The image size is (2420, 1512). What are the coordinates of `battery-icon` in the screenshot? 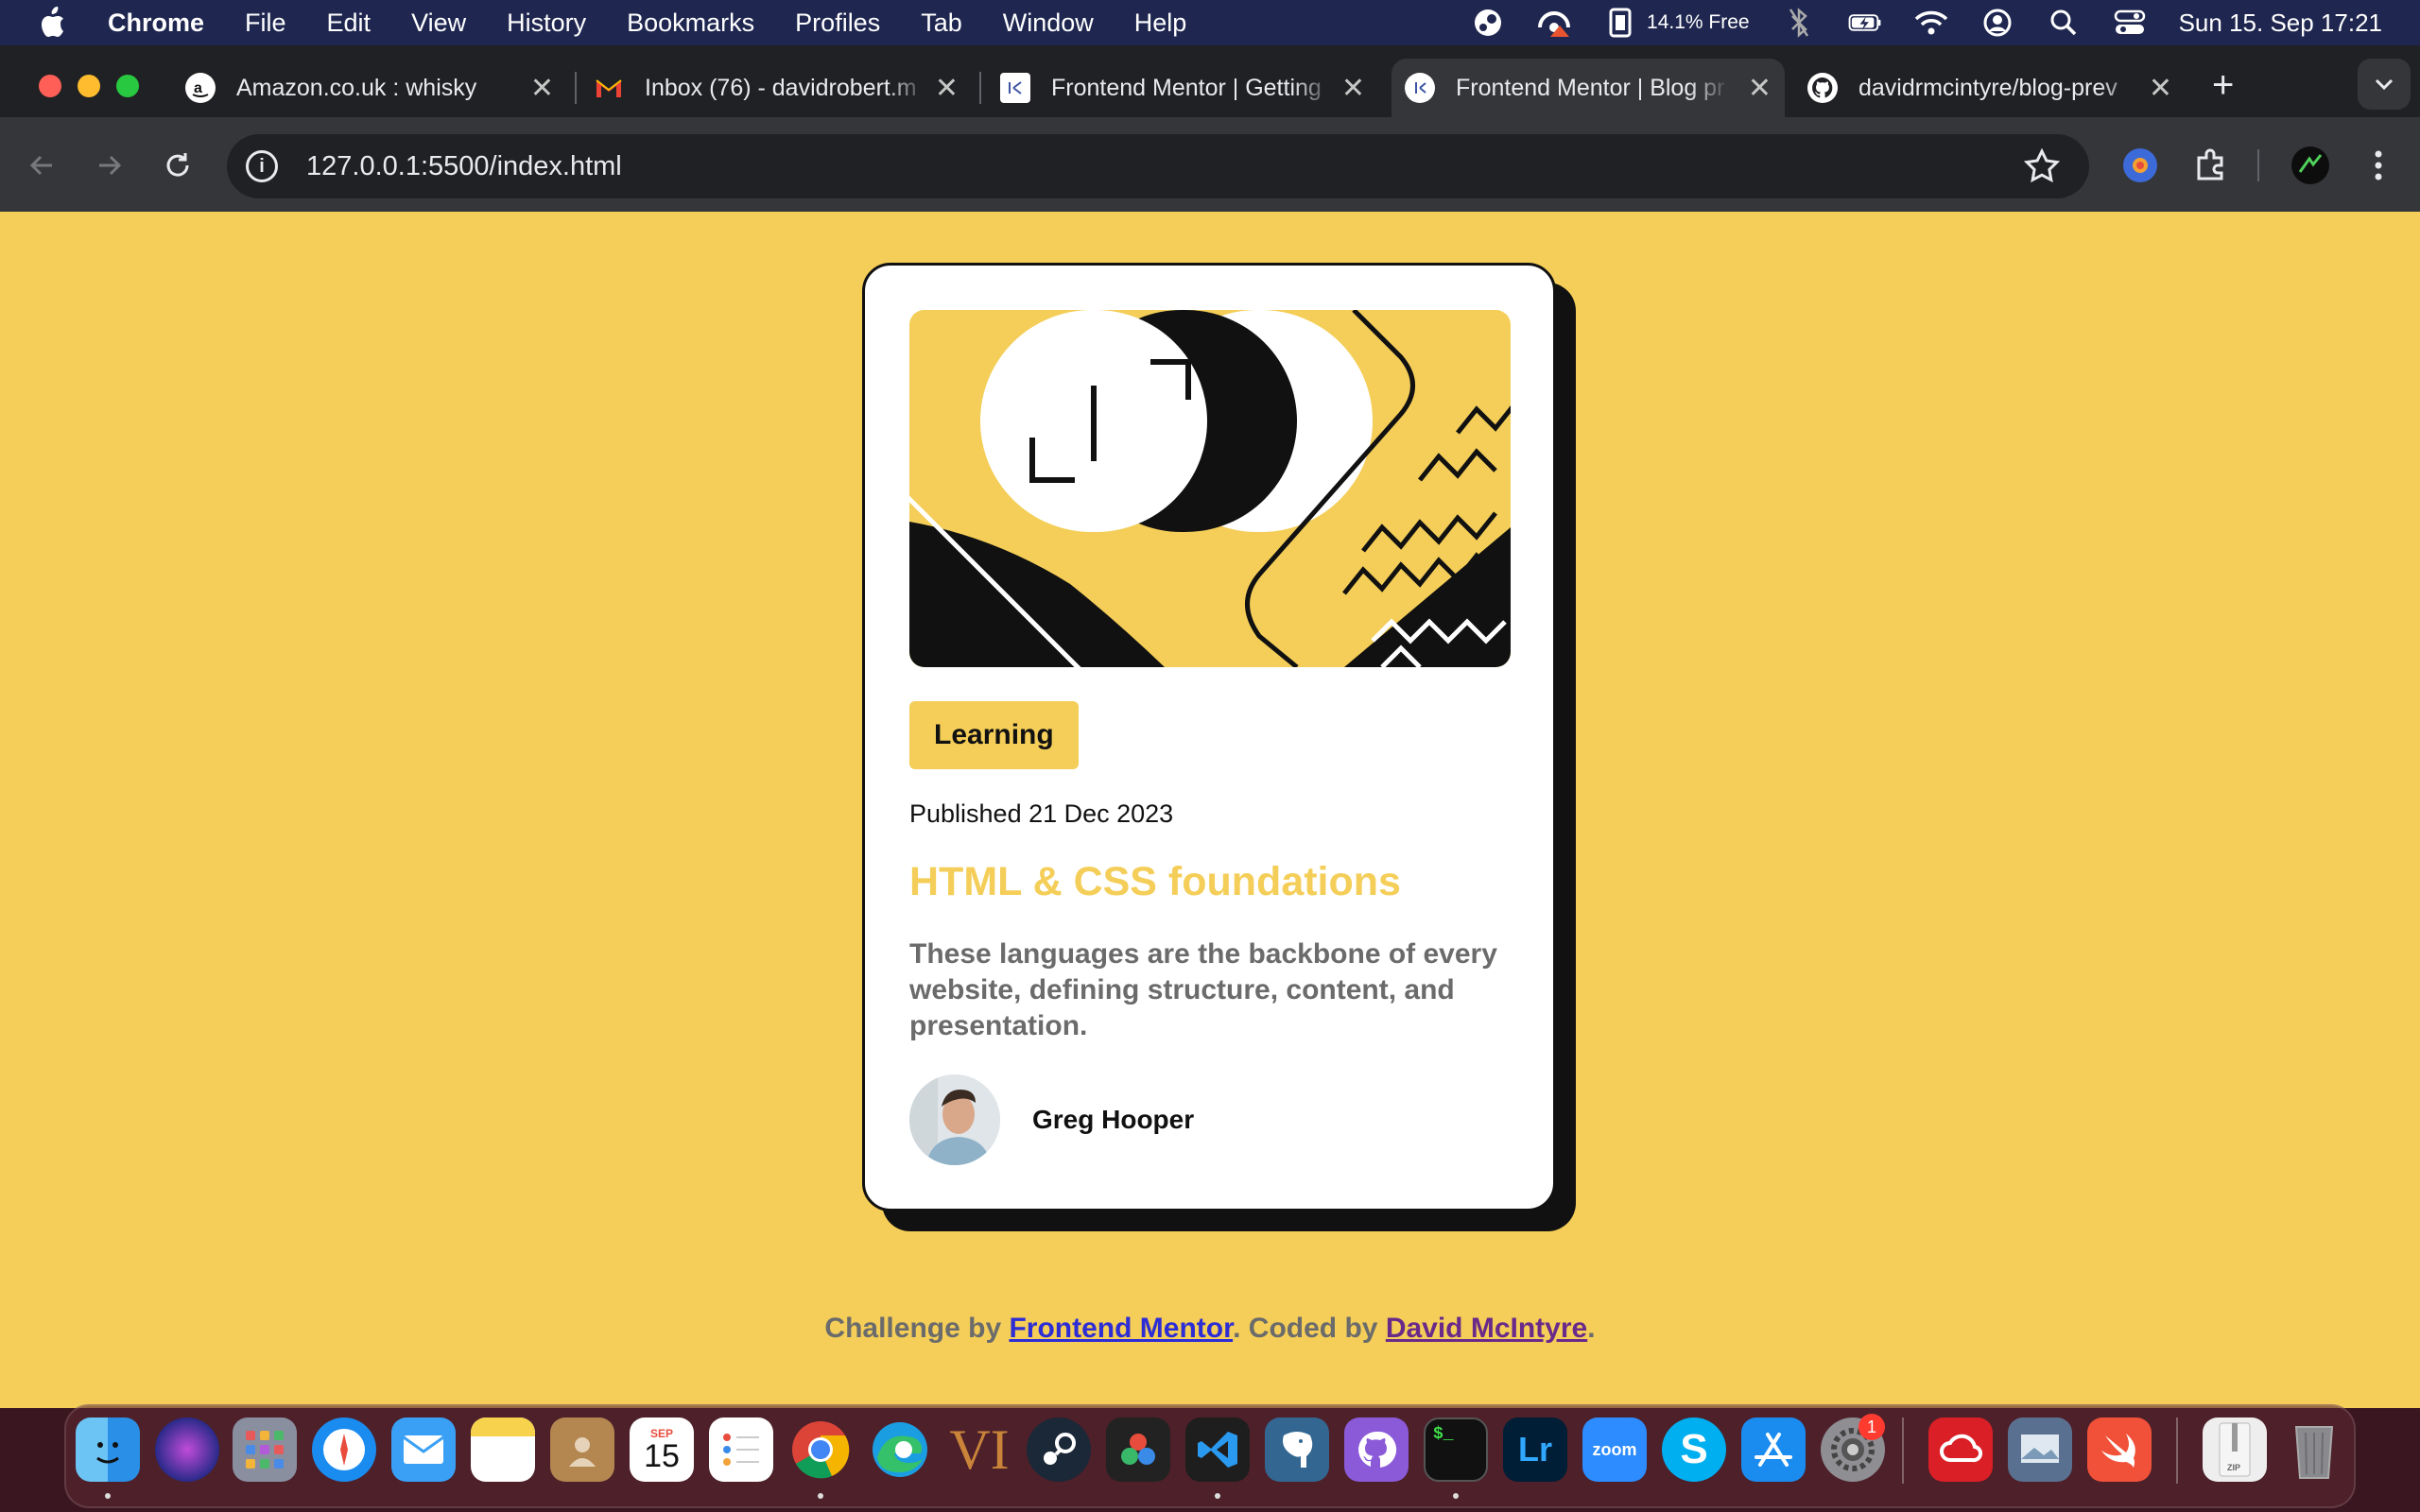 It's located at (1865, 23).